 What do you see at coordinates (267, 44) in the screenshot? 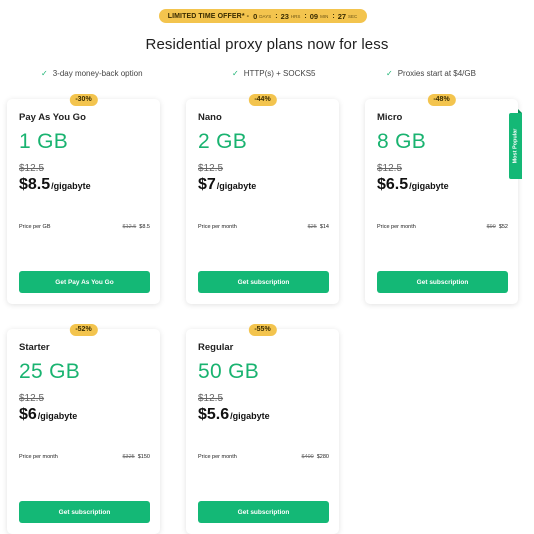
I see `page-title: Residential proxy plans now for less` at bounding box center [267, 44].